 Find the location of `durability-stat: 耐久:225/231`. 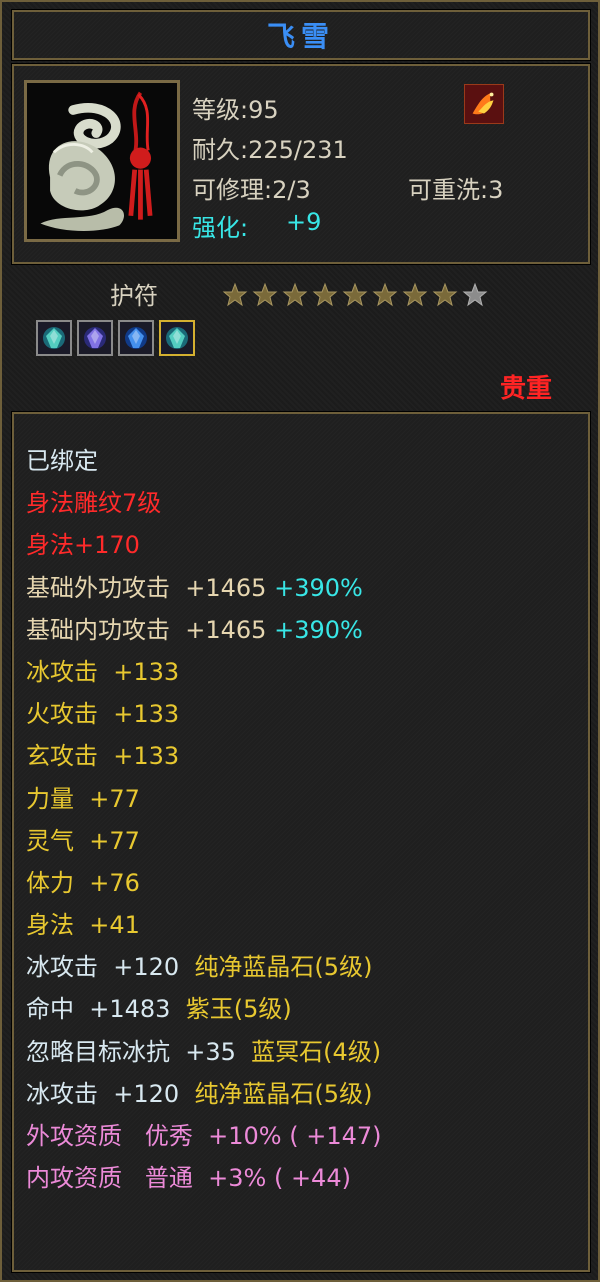

durability-stat: 耐久:225/231 is located at coordinates (270, 150).